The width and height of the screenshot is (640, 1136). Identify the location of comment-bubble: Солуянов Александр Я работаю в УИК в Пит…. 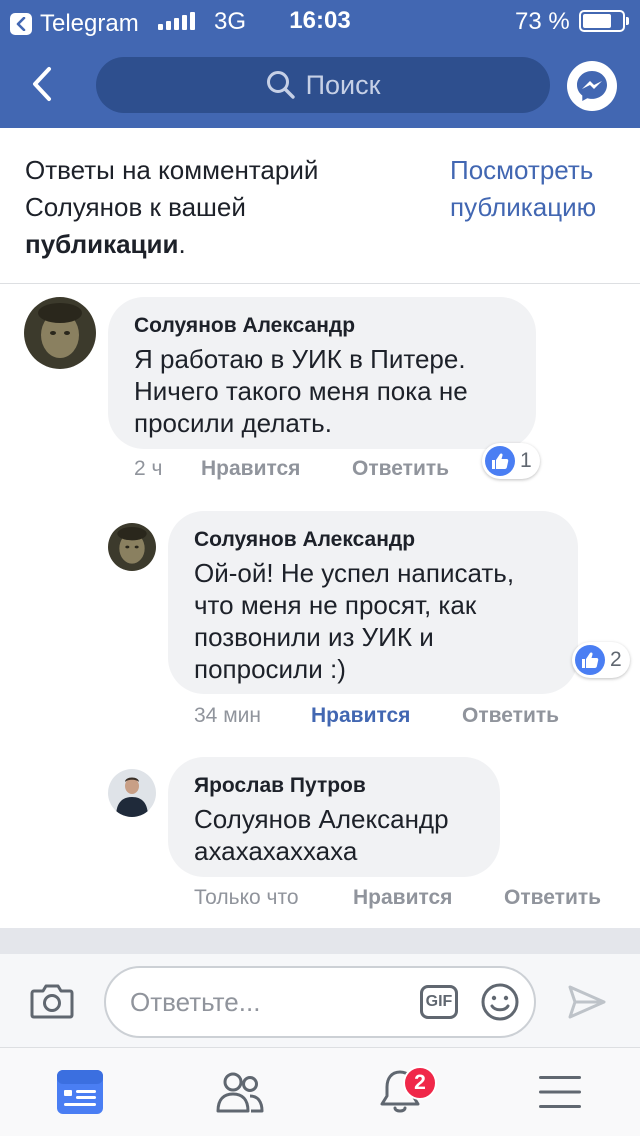
(322, 373).